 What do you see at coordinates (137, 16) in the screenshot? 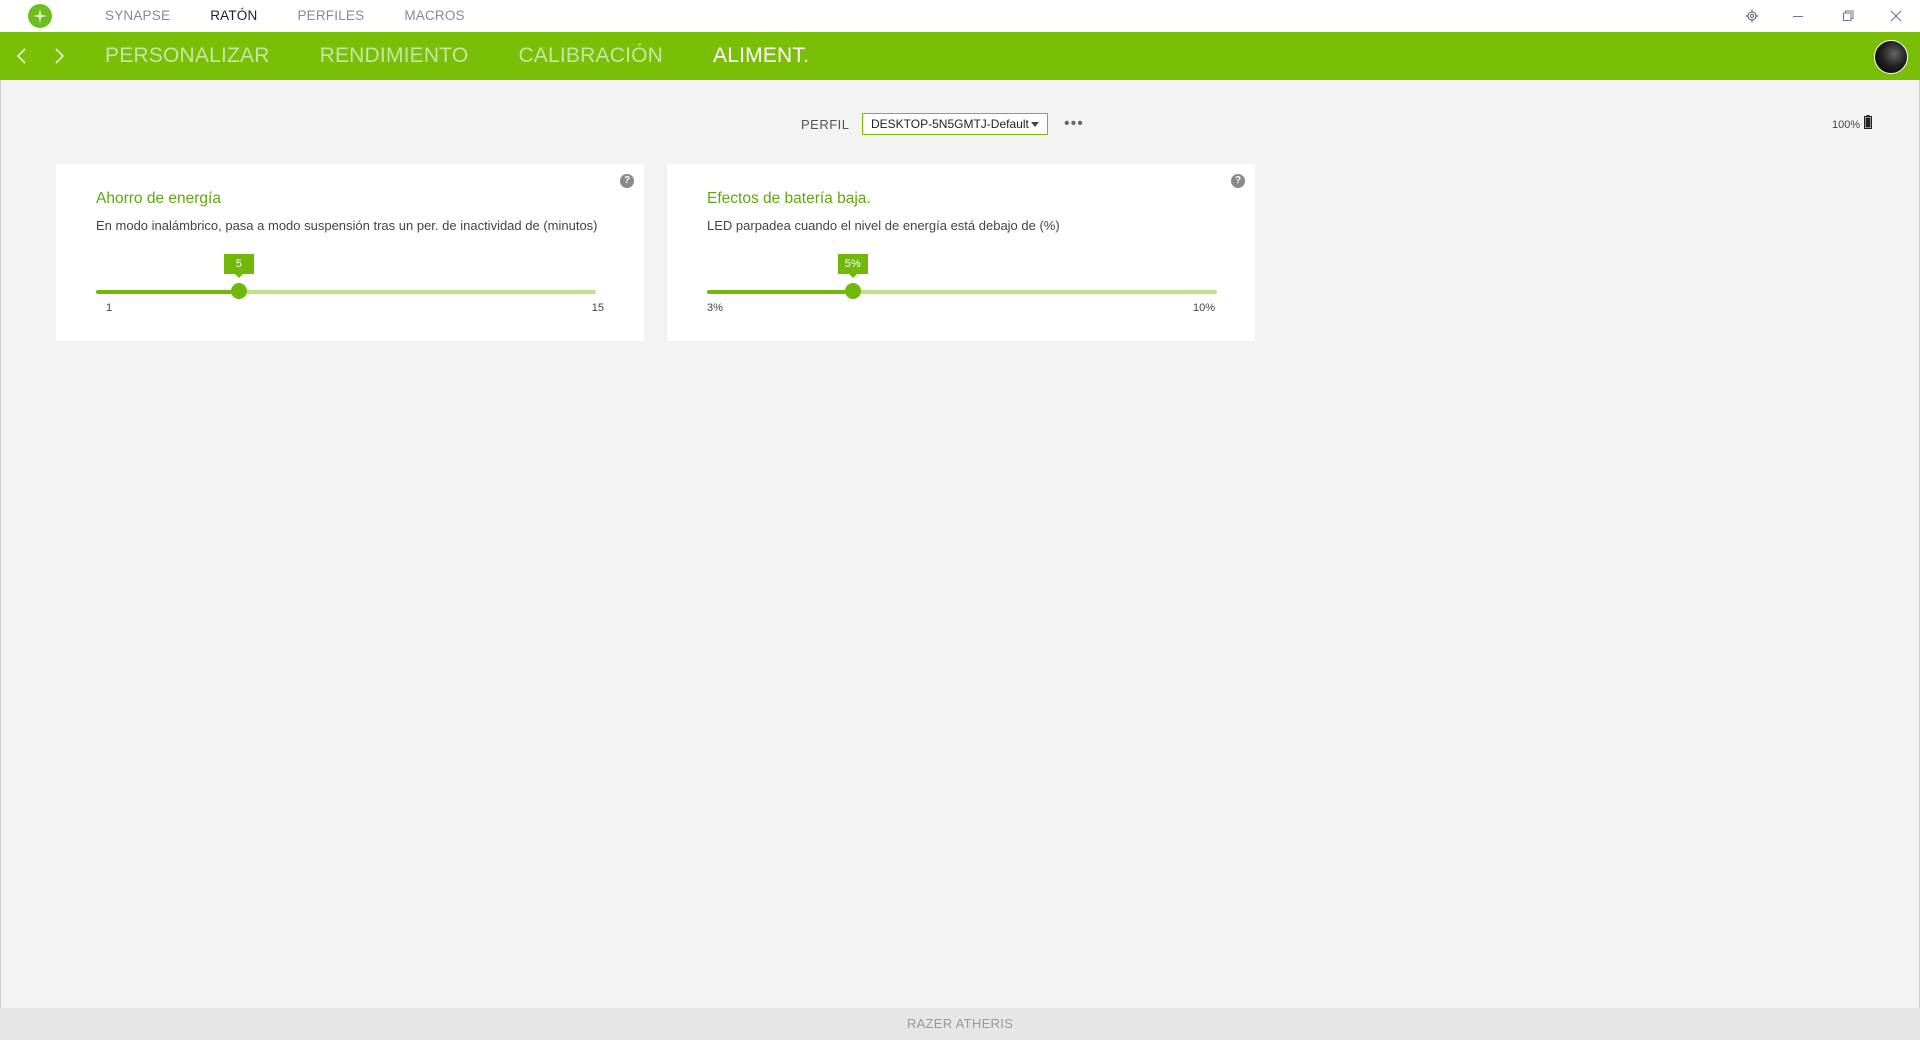
I see `tab-synapse: SYNAPSE` at bounding box center [137, 16].